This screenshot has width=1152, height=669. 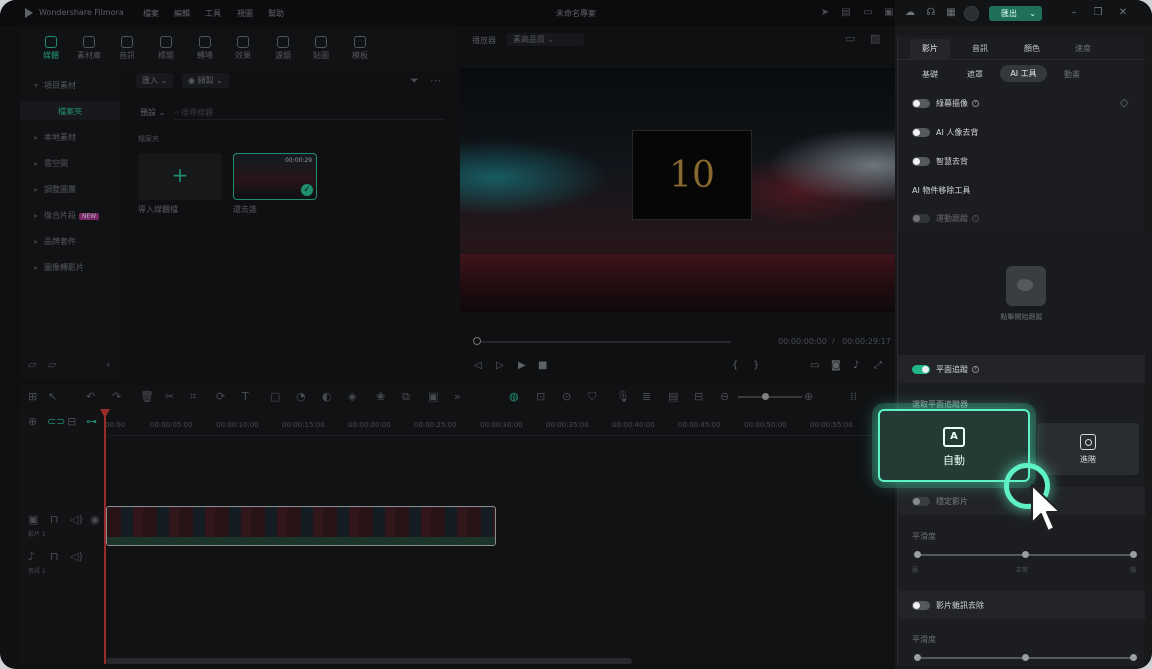 What do you see at coordinates (921, 161) in the screenshot?
I see `smart-cutout-toggle` at bounding box center [921, 161].